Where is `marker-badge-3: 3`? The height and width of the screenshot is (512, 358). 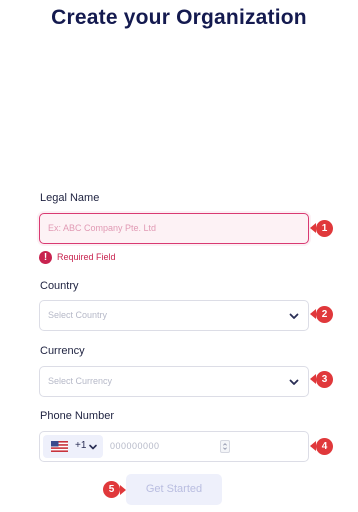
marker-badge-3: 3 is located at coordinates (324, 379).